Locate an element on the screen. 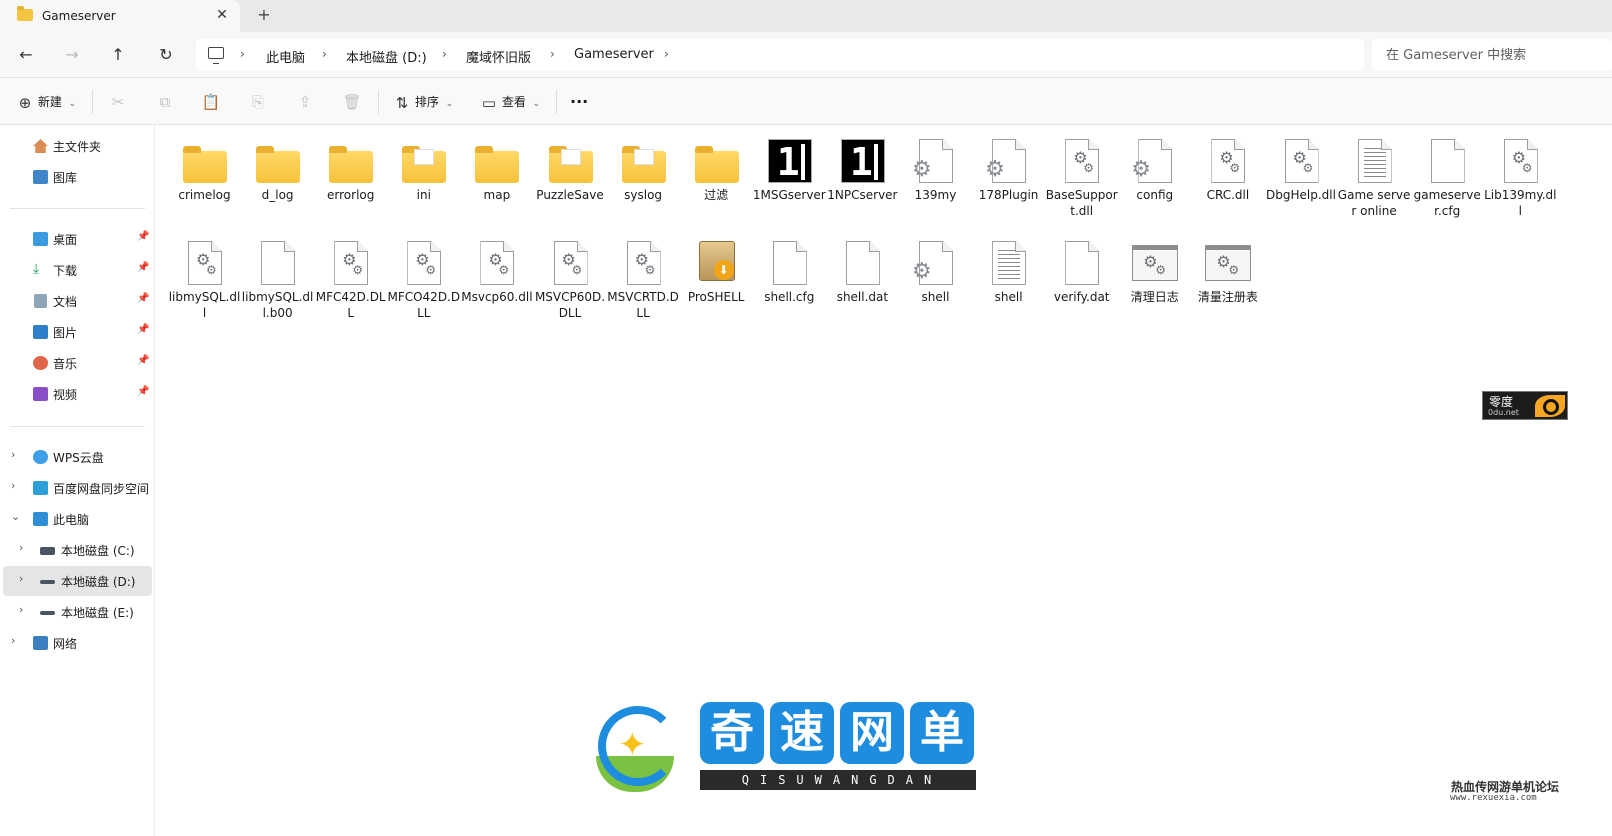 The image size is (1612, 836). file-icon-wrapper is located at coordinates (351, 161).